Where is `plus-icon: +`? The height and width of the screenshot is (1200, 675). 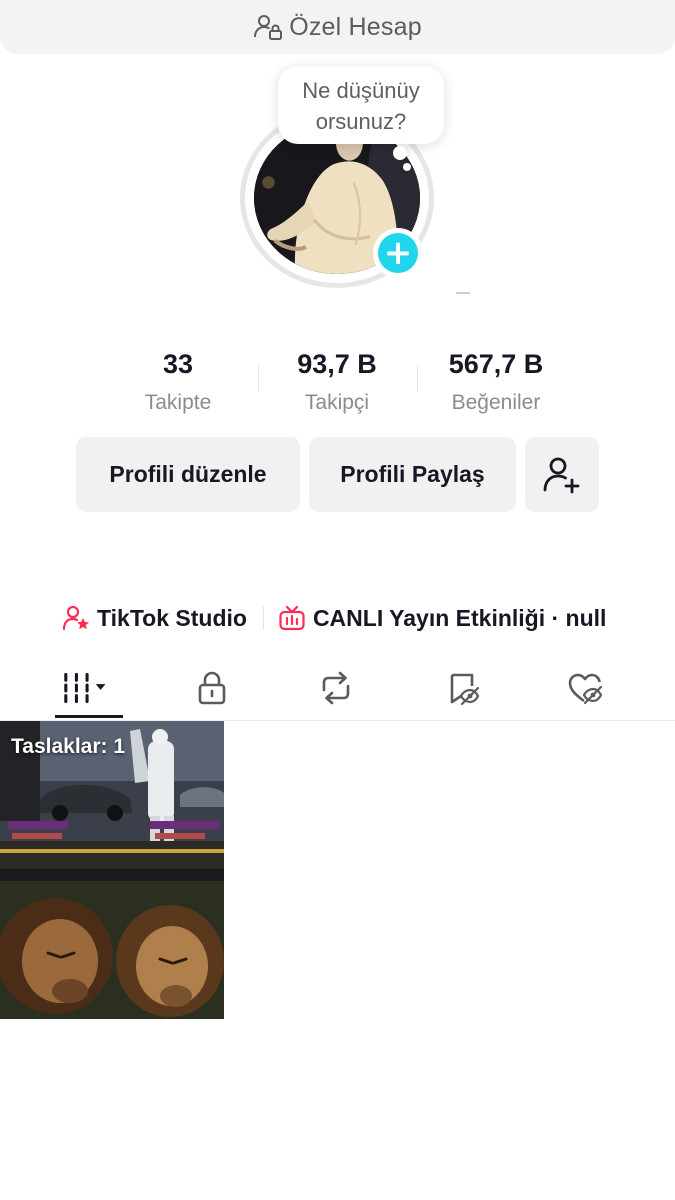 plus-icon: + is located at coordinates (398, 253).